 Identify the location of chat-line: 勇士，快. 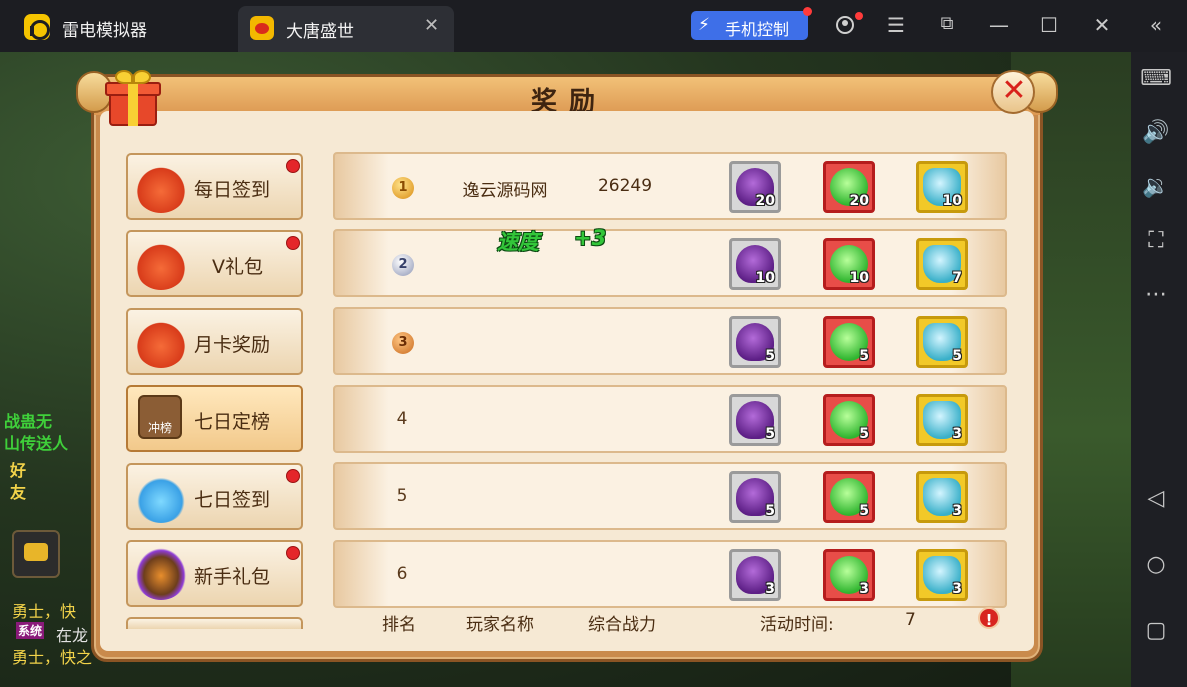
(44, 611).